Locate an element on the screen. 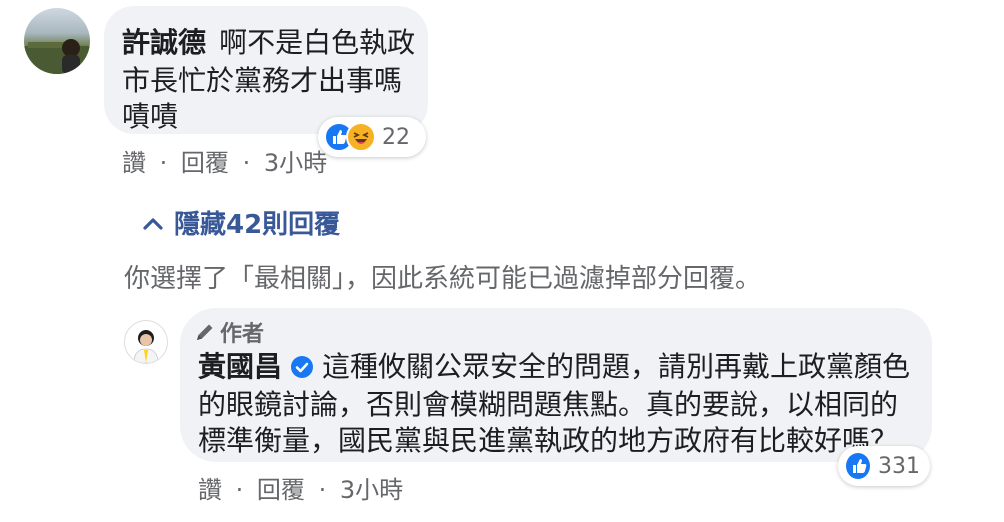 The height and width of the screenshot is (522, 1004). verified-badge-icon is located at coordinates (302, 367).